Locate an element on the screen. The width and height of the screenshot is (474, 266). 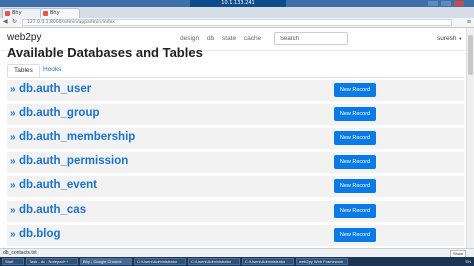
tab-tables: Tables is located at coordinates (23, 70).